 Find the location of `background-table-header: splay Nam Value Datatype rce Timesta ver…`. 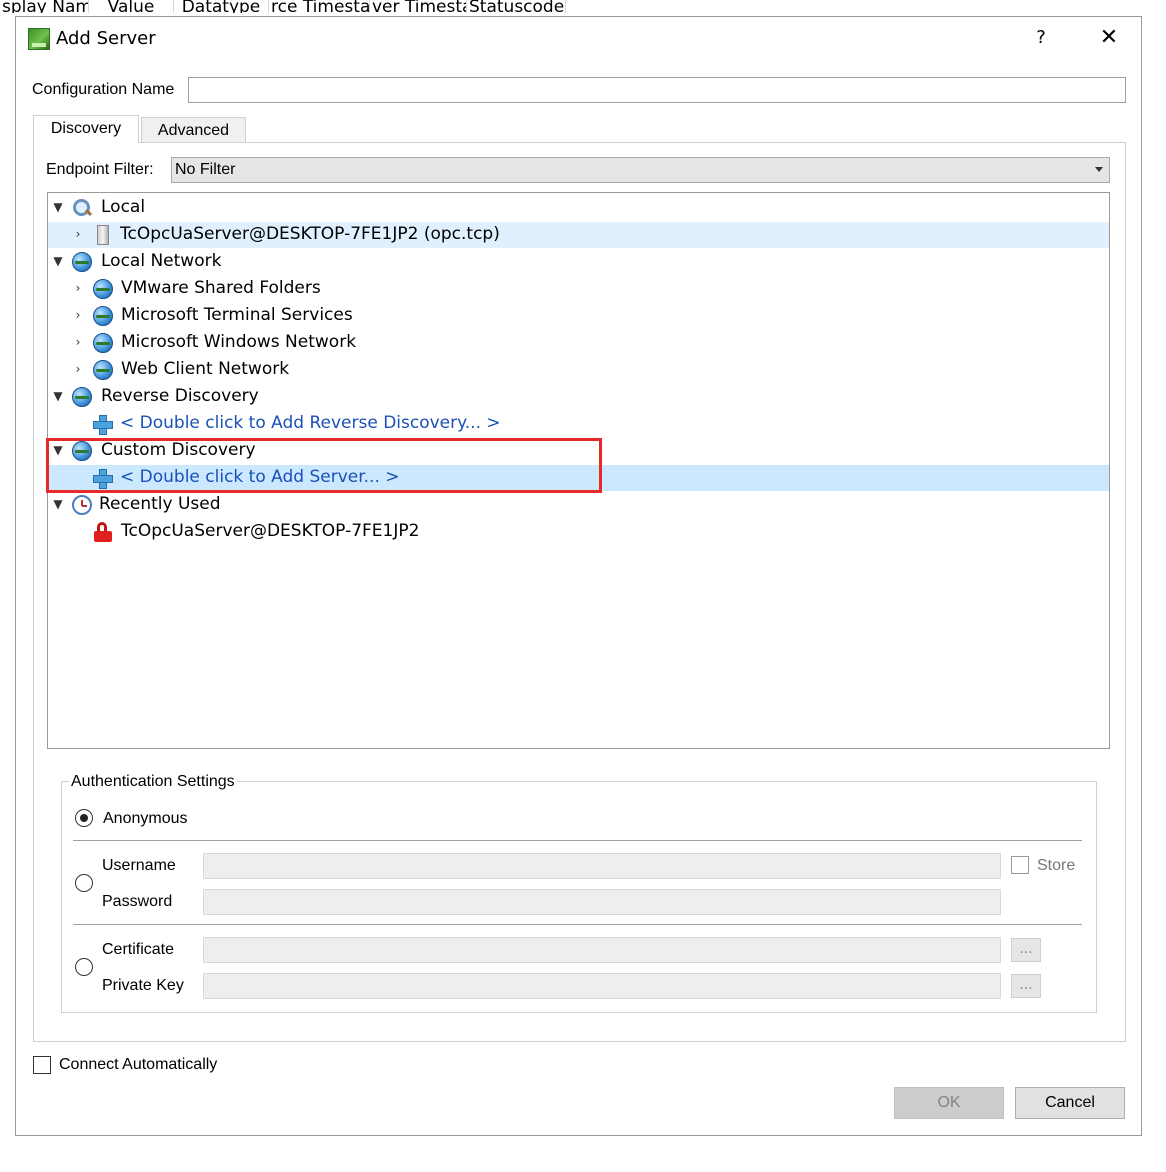

background-table-header: splay Nam Value Datatype rce Timesta ver… is located at coordinates (300, 8).